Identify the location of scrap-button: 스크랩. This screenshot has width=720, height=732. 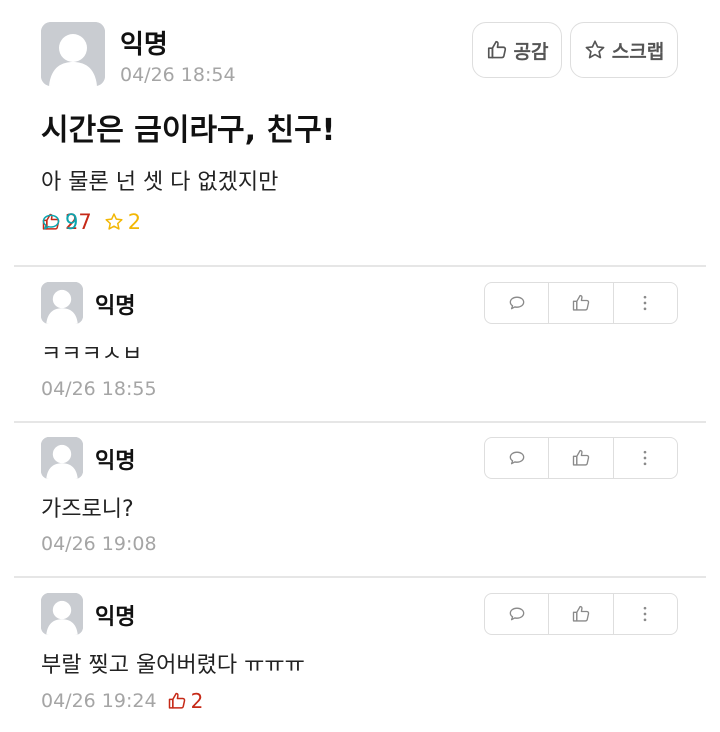
(624, 50).